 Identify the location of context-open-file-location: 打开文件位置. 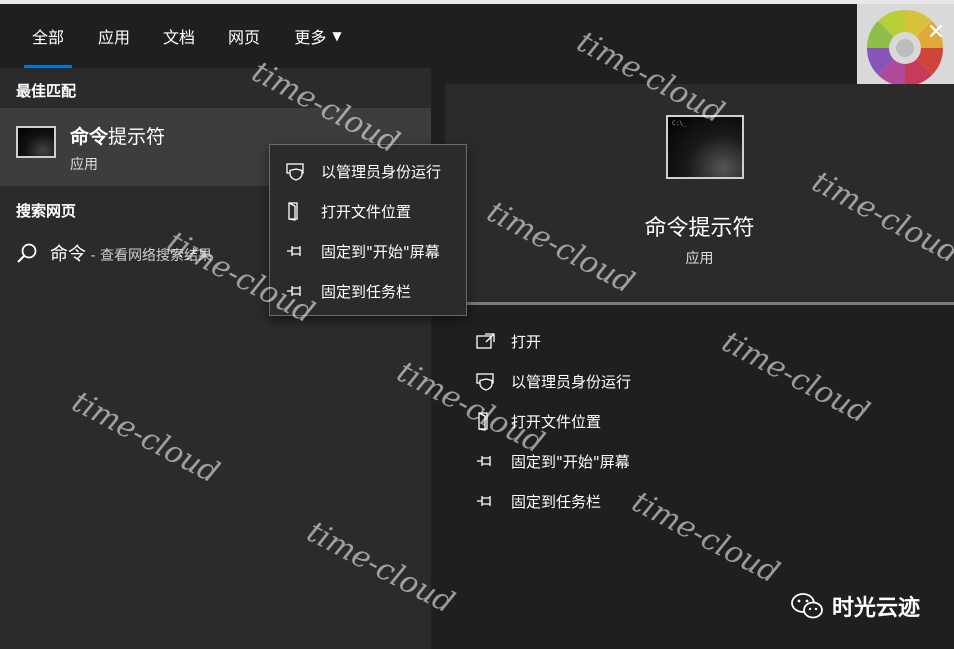
(368, 211).